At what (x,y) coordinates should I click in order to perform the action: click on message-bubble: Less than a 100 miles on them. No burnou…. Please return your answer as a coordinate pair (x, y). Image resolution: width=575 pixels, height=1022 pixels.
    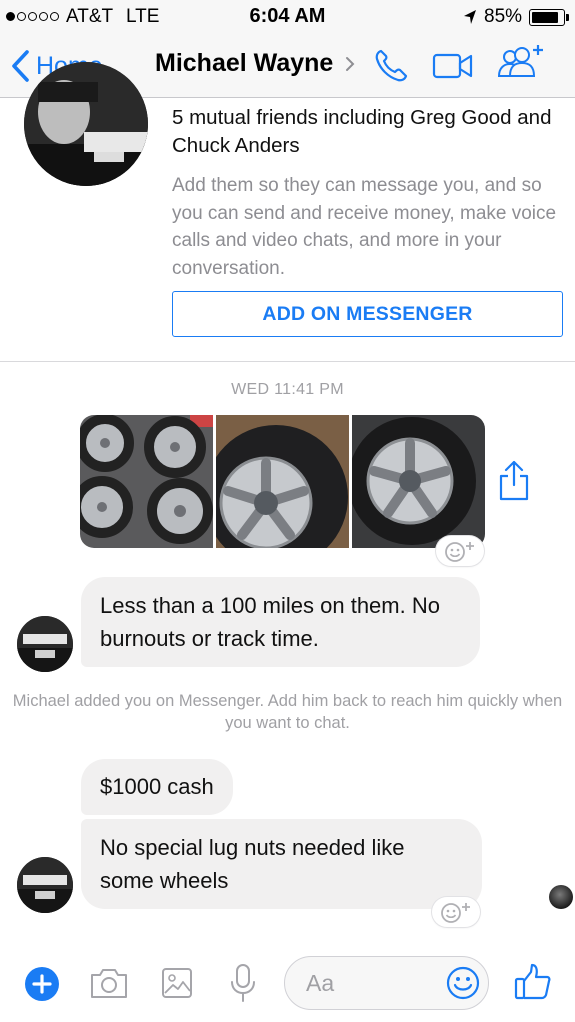
    Looking at the image, I should click on (280, 622).